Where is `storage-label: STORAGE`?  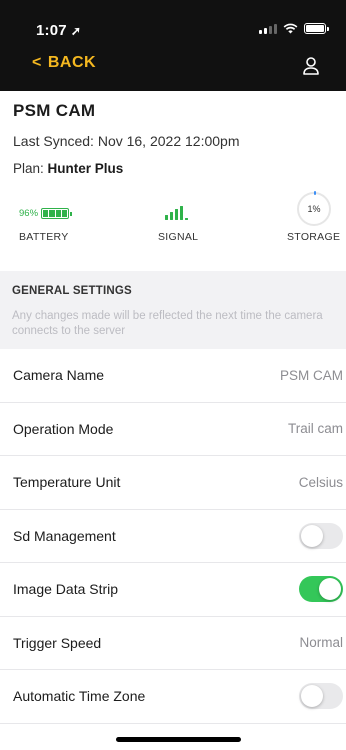
storage-label: STORAGE is located at coordinates (314, 237).